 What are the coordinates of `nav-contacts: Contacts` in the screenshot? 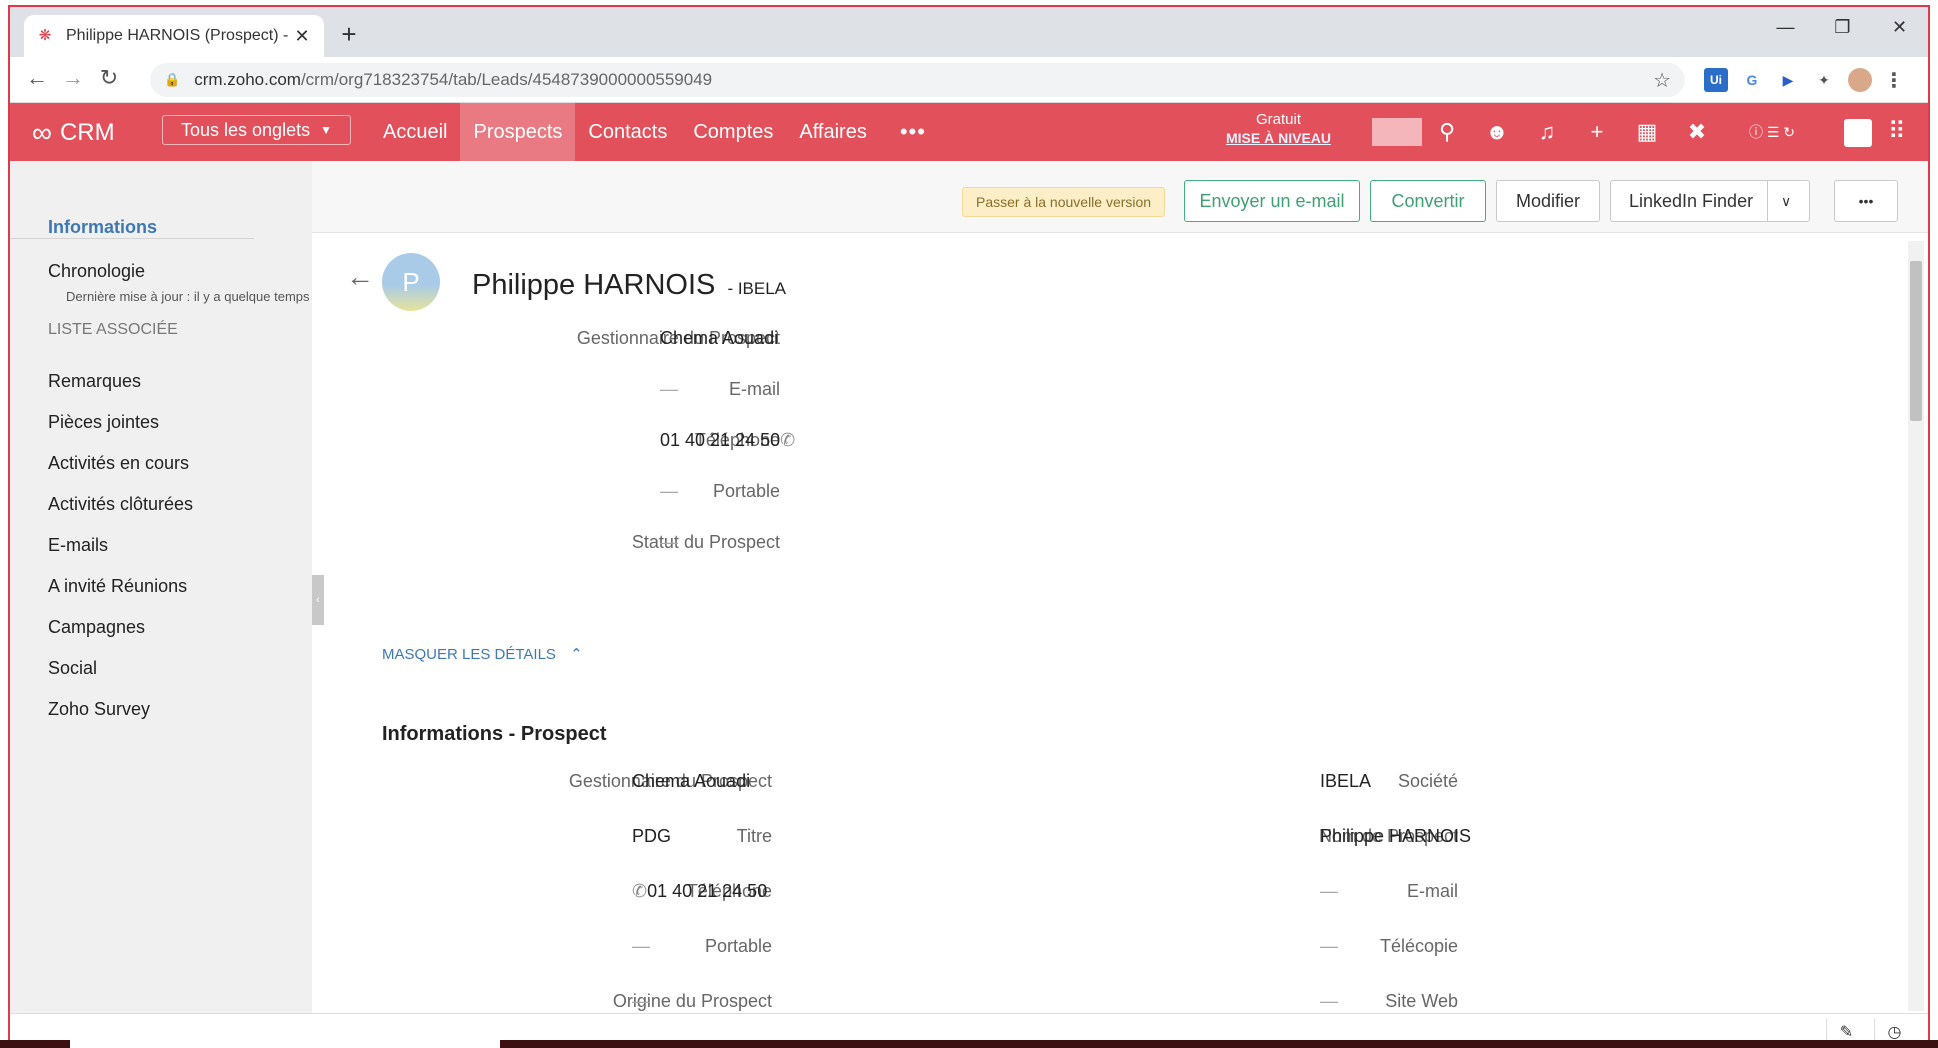 It's located at (627, 132).